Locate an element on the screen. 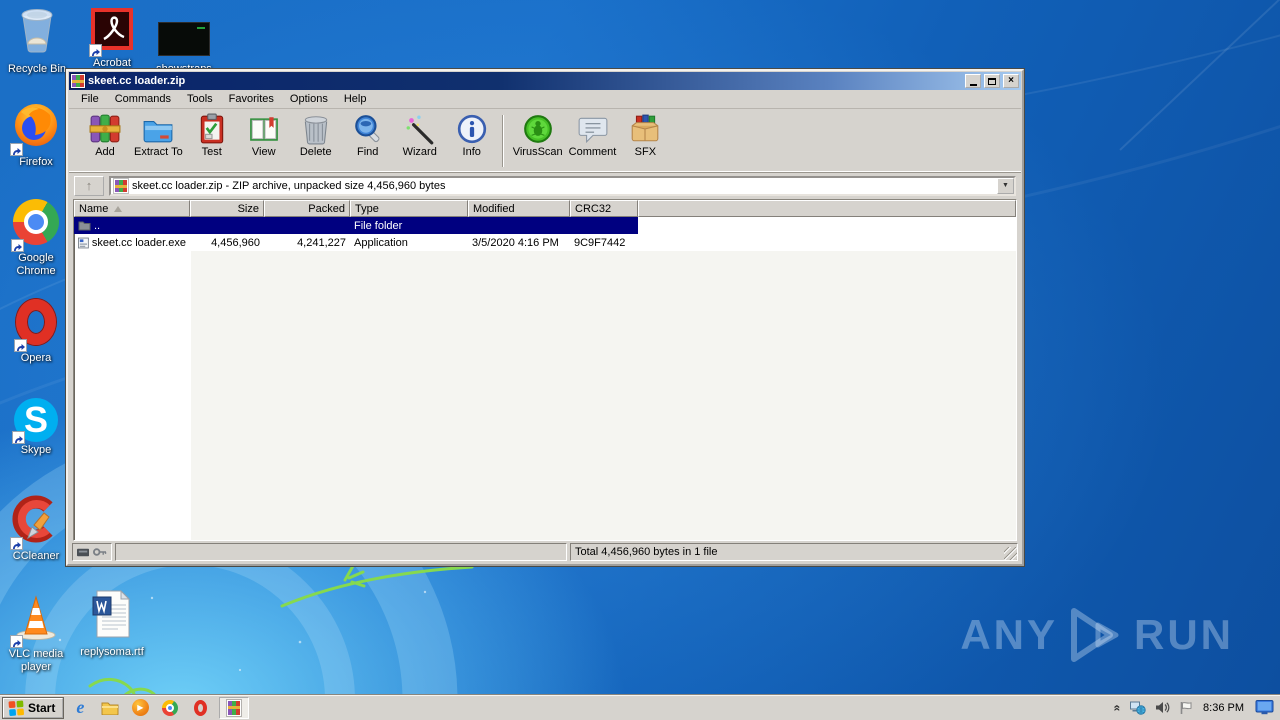 This screenshot has height=720, width=1280. menu-help: Help is located at coordinates (355, 99).